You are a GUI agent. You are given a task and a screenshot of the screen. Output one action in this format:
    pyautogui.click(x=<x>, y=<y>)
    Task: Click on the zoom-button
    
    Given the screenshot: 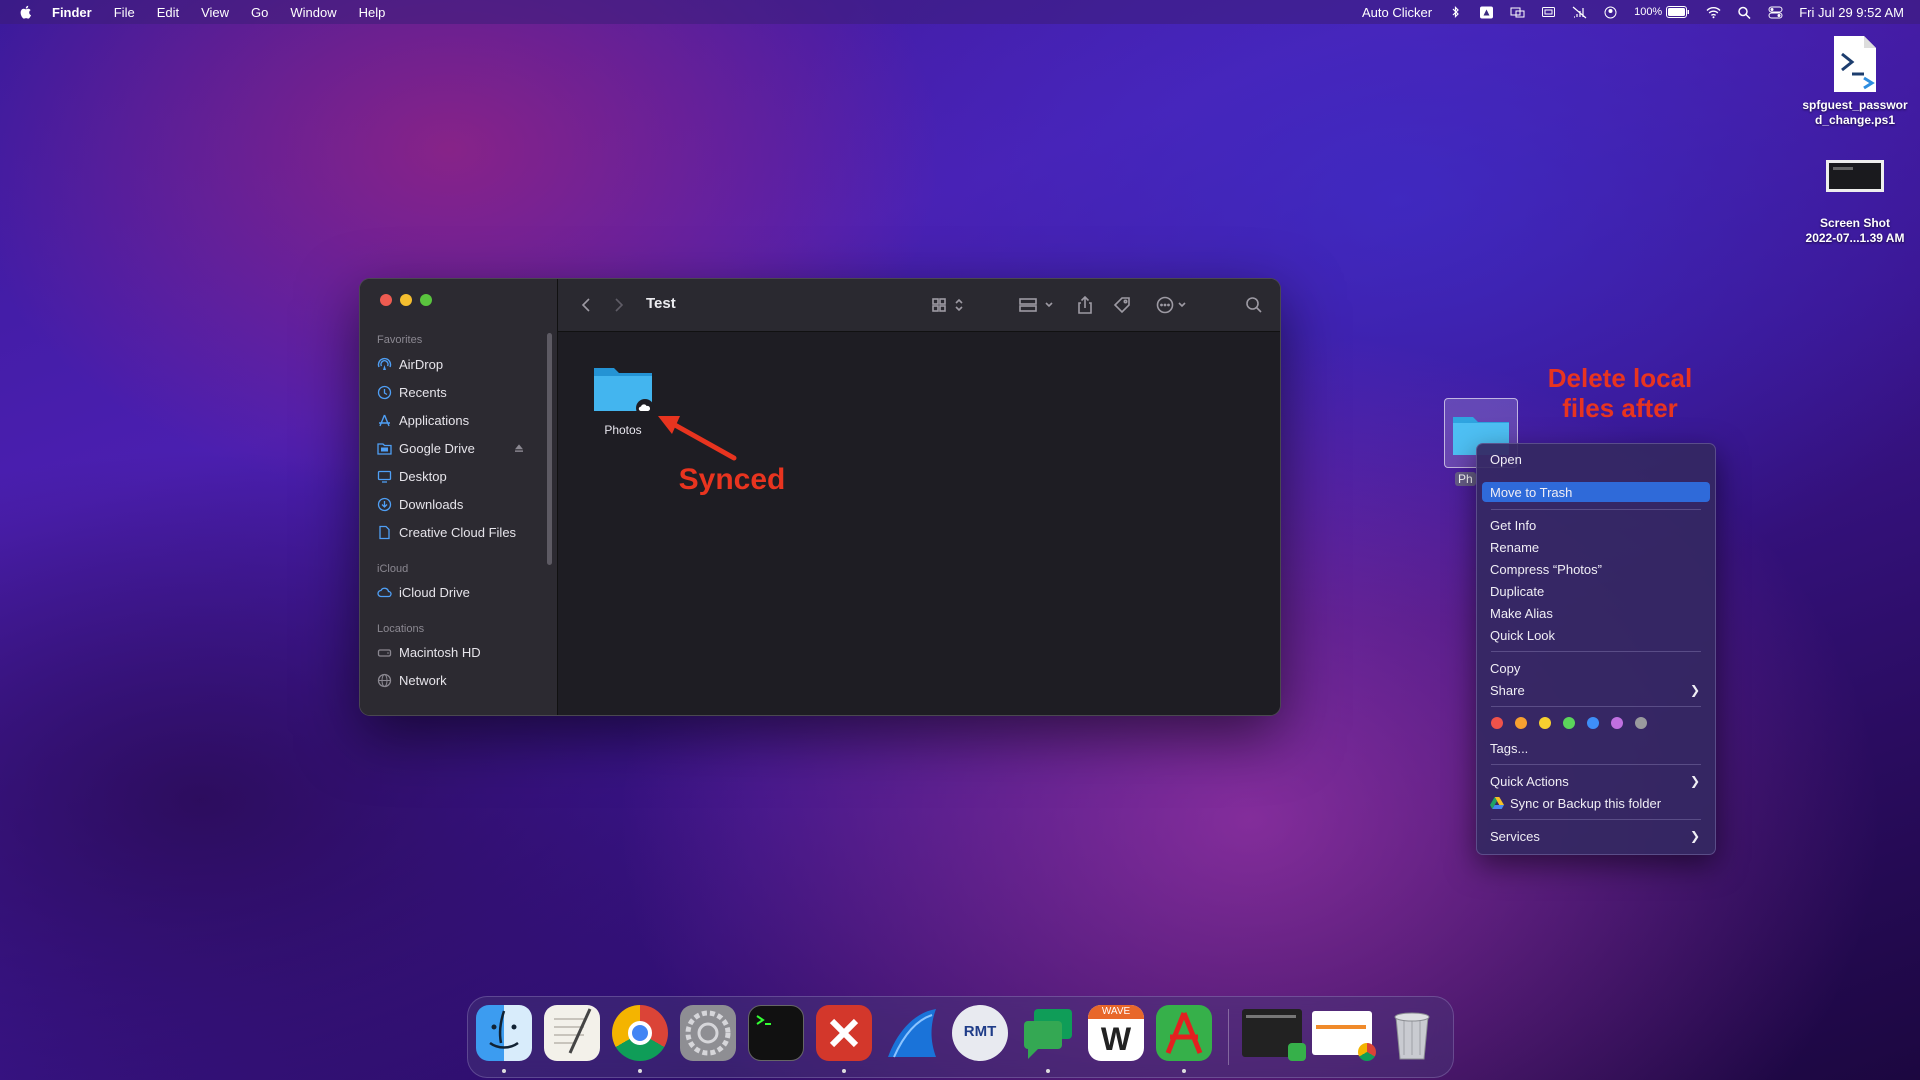 What is the action you would take?
    pyautogui.click(x=426, y=300)
    